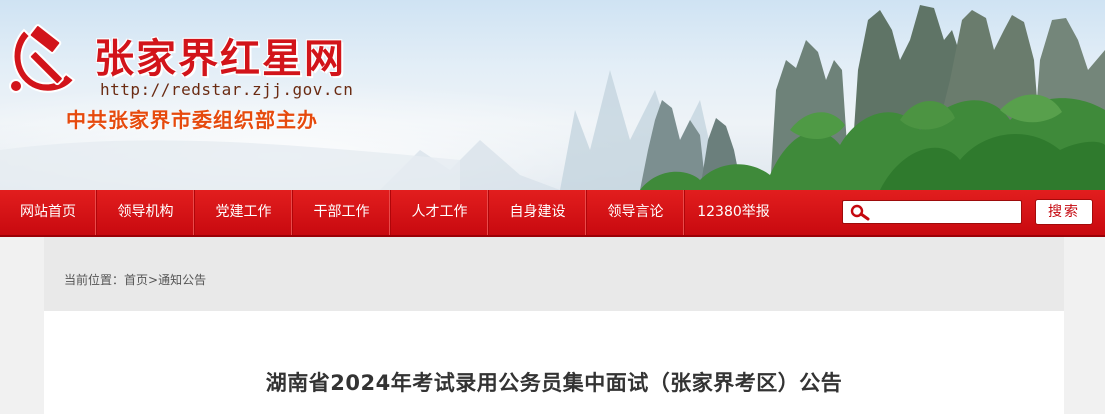 This screenshot has width=1105, height=414. I want to click on breadcrumb-home-link: 首页, so click(136, 280).